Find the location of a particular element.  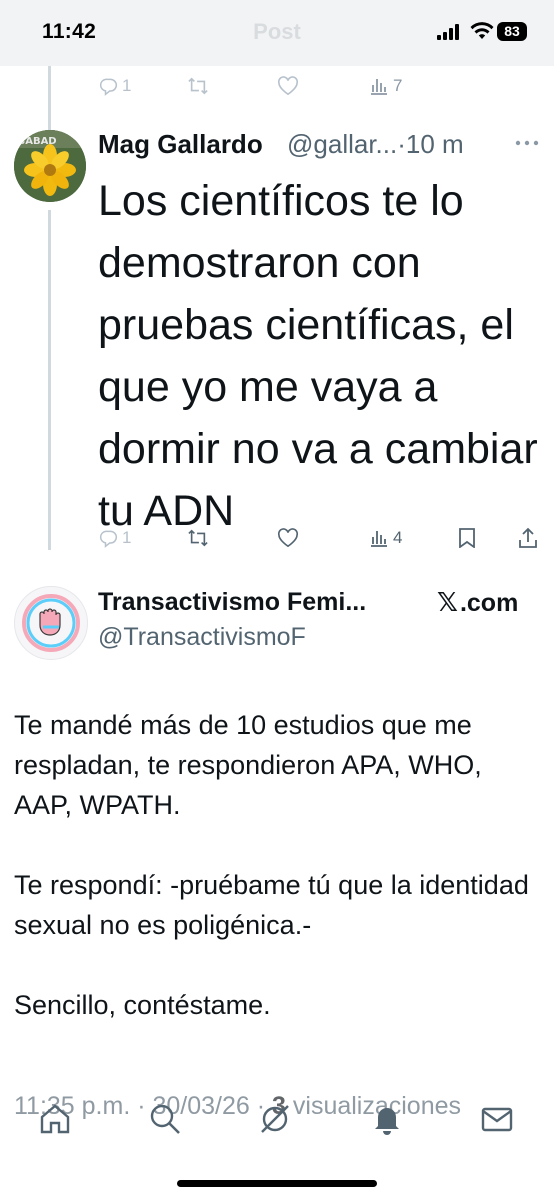

post-time: 10 m is located at coordinates (434, 144).